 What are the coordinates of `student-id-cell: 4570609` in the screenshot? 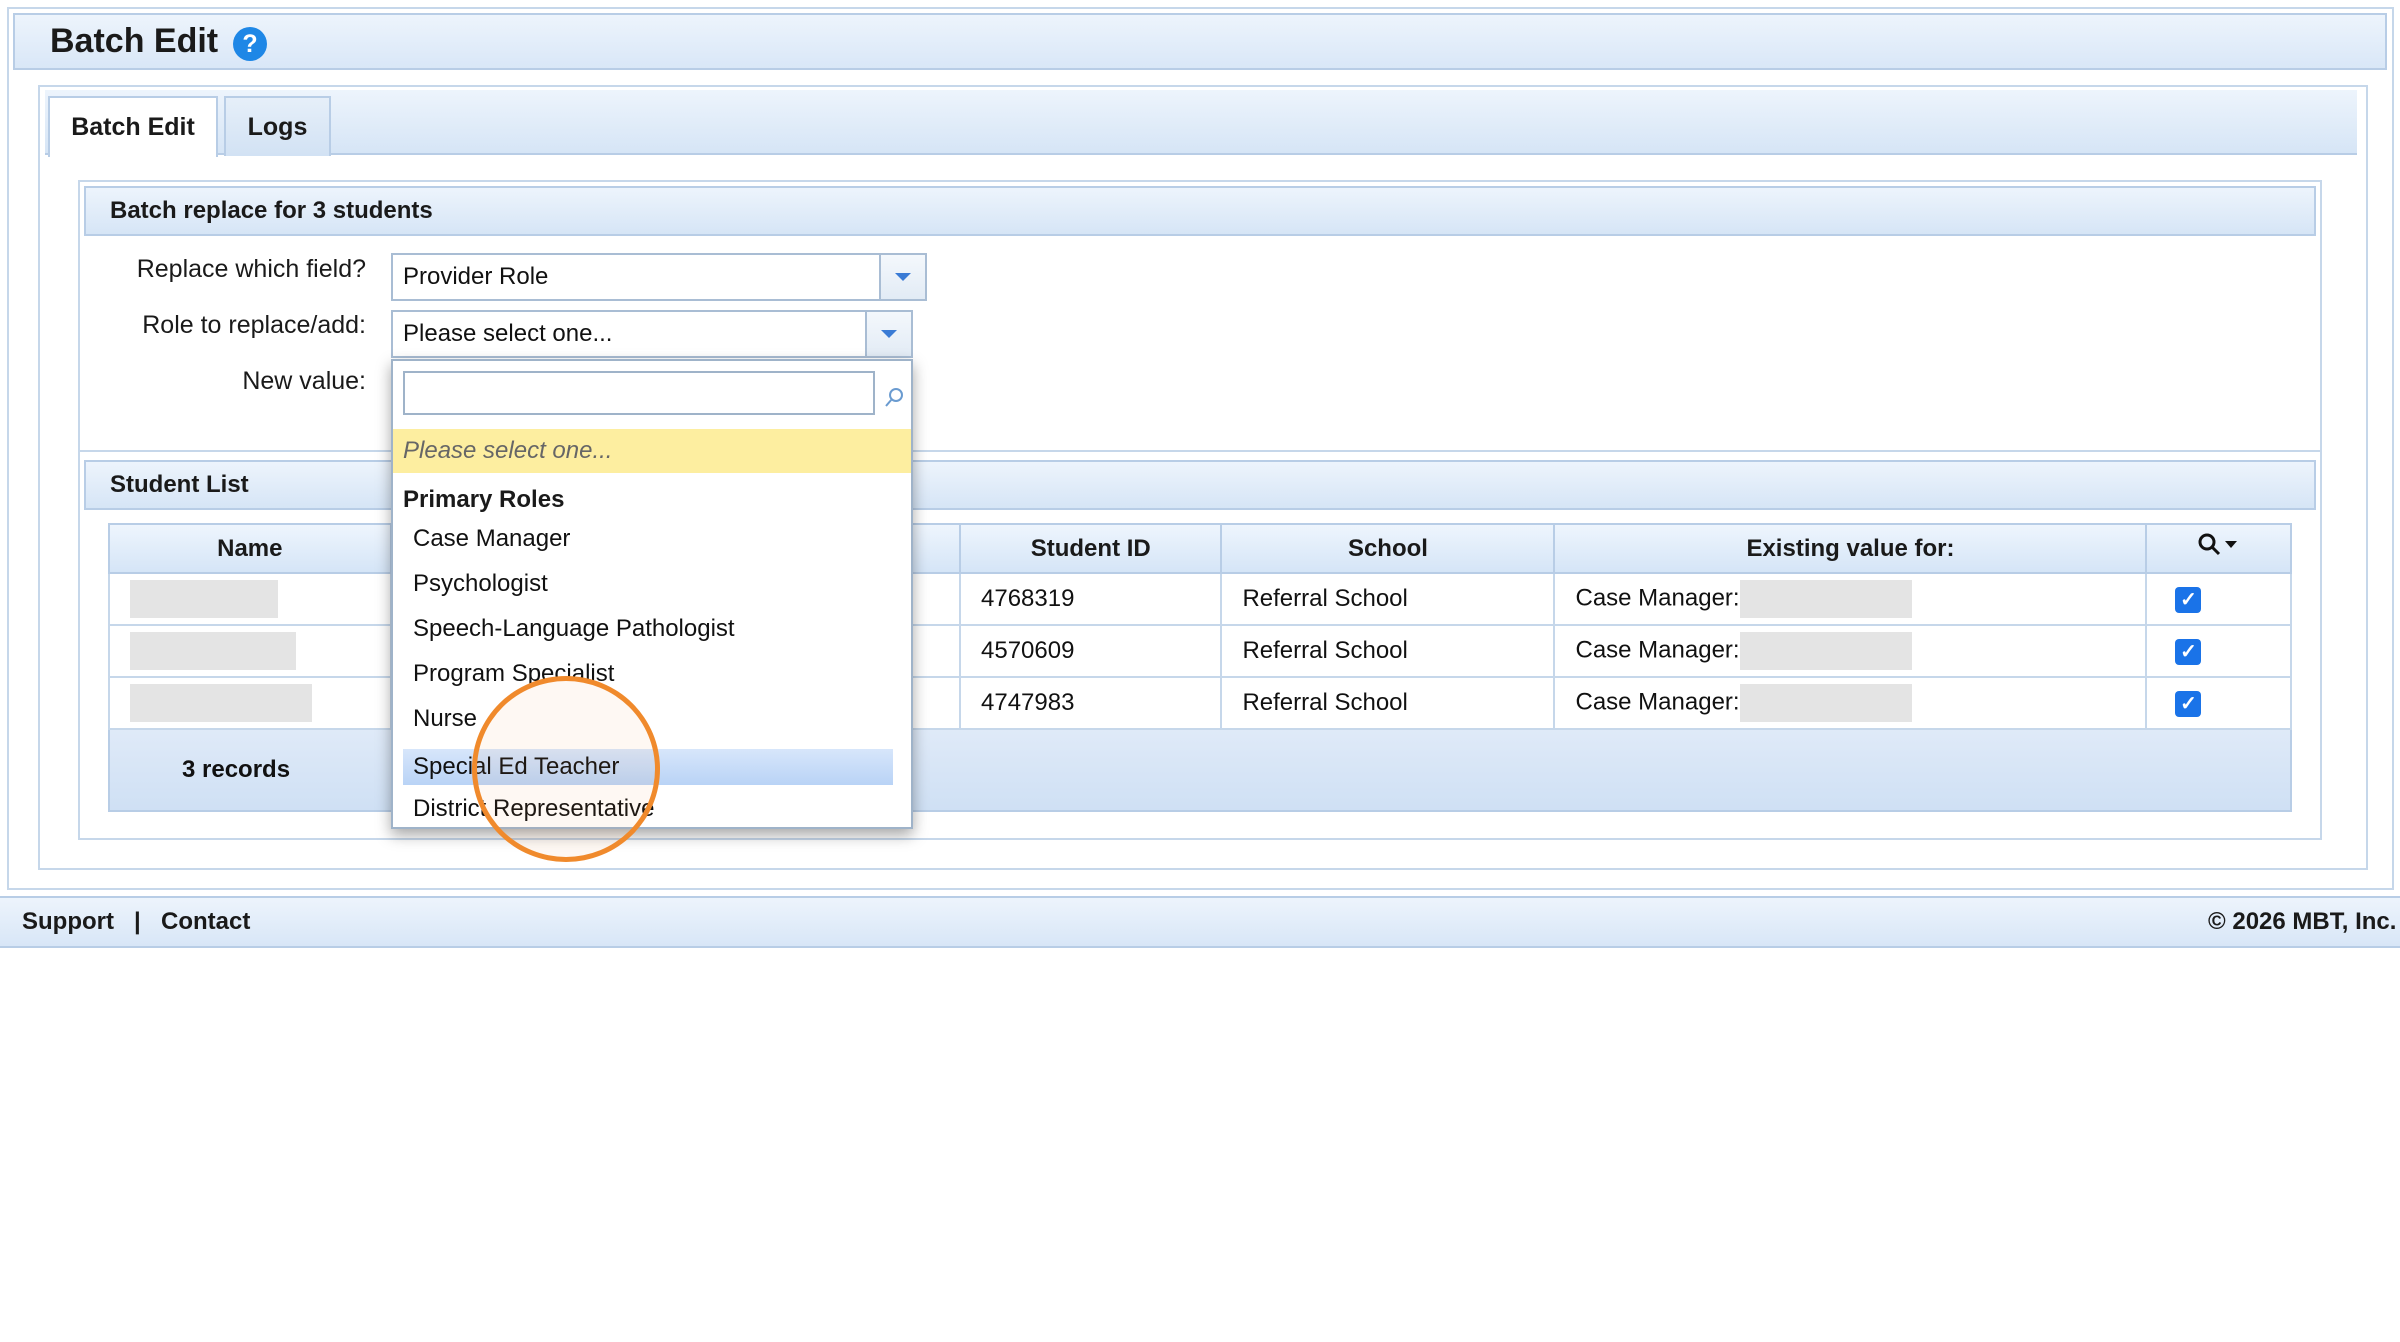 It's located at (1091, 651).